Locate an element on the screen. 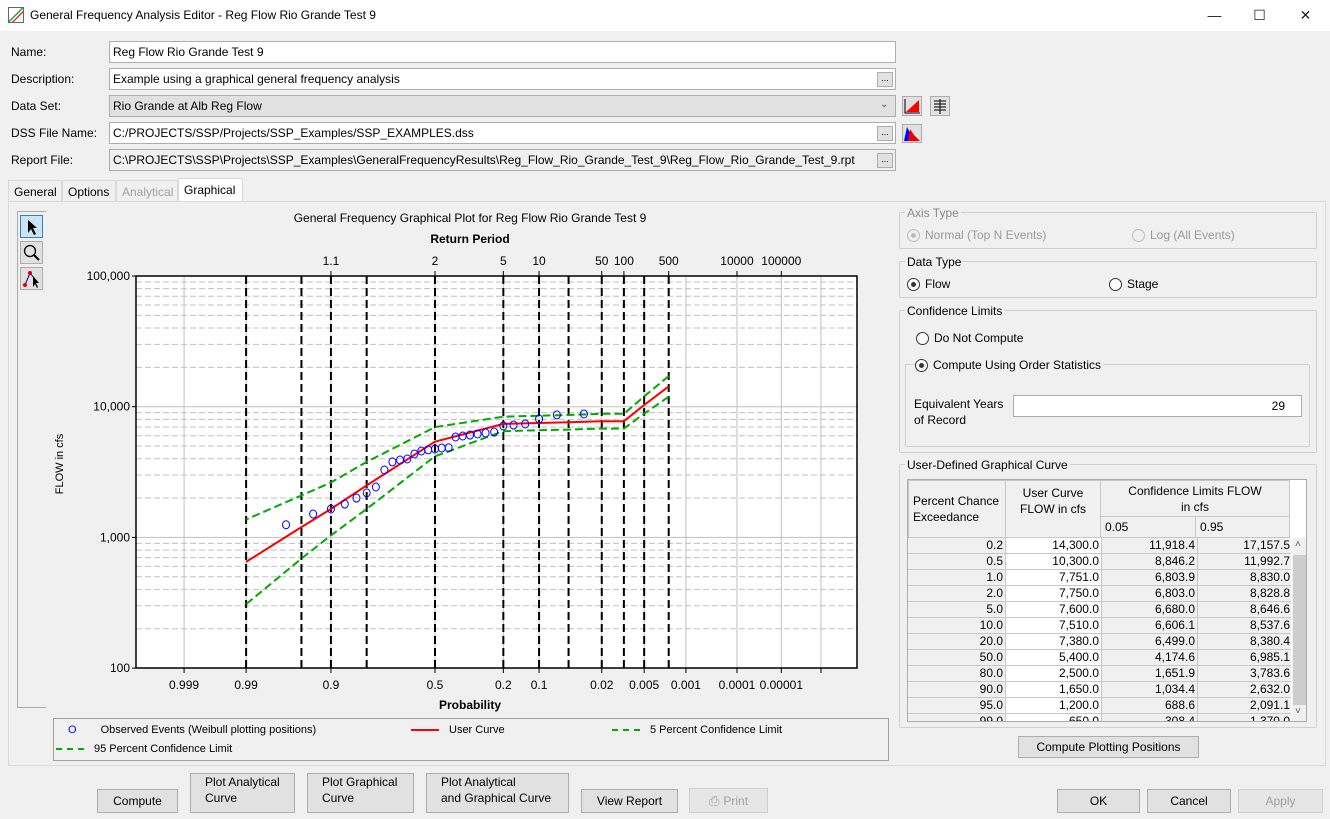 This screenshot has height=819, width=1330. cell-pce: 1.0 is located at coordinates (957, 578).